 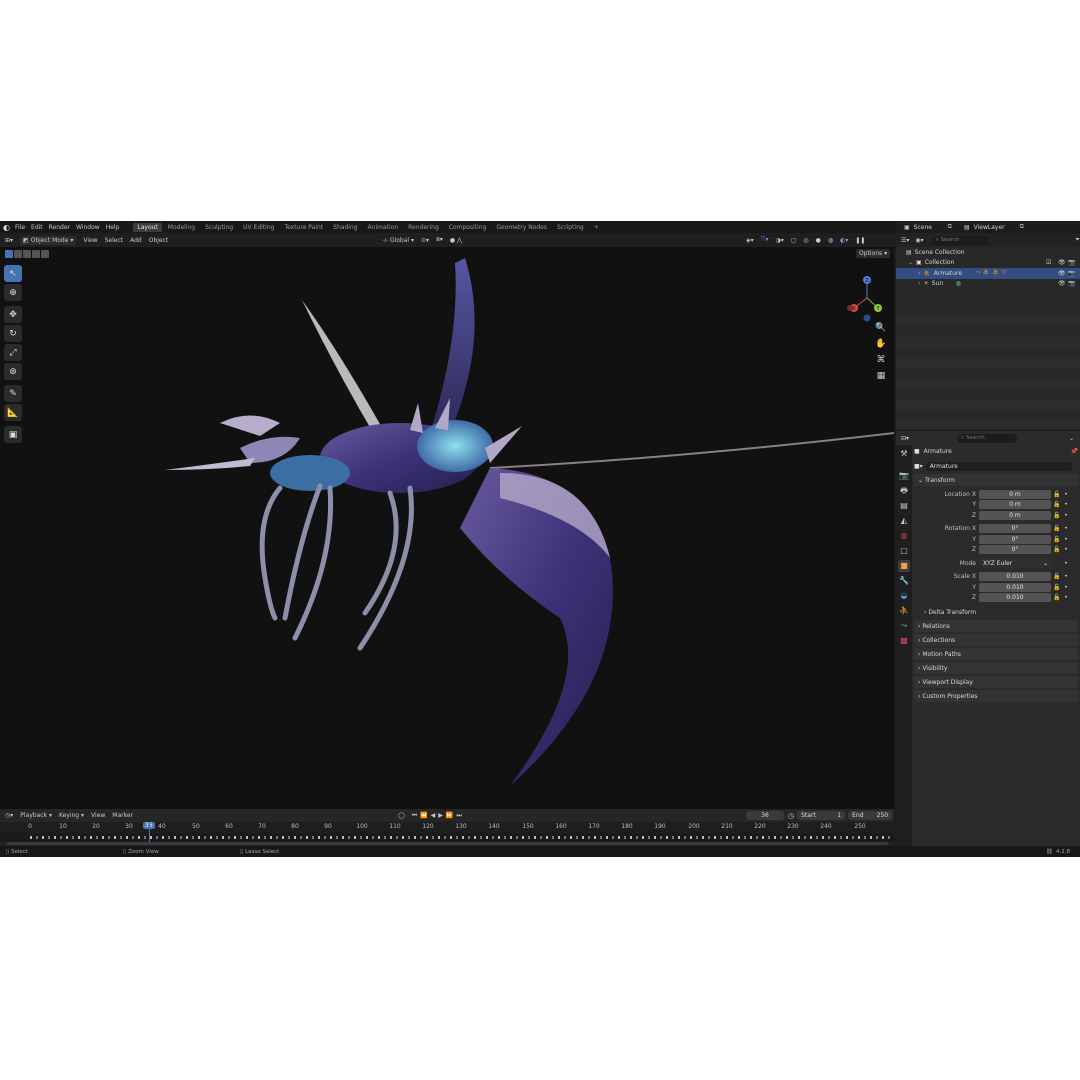 I want to click on shading-material-icon: ◍, so click(x=830, y=240).